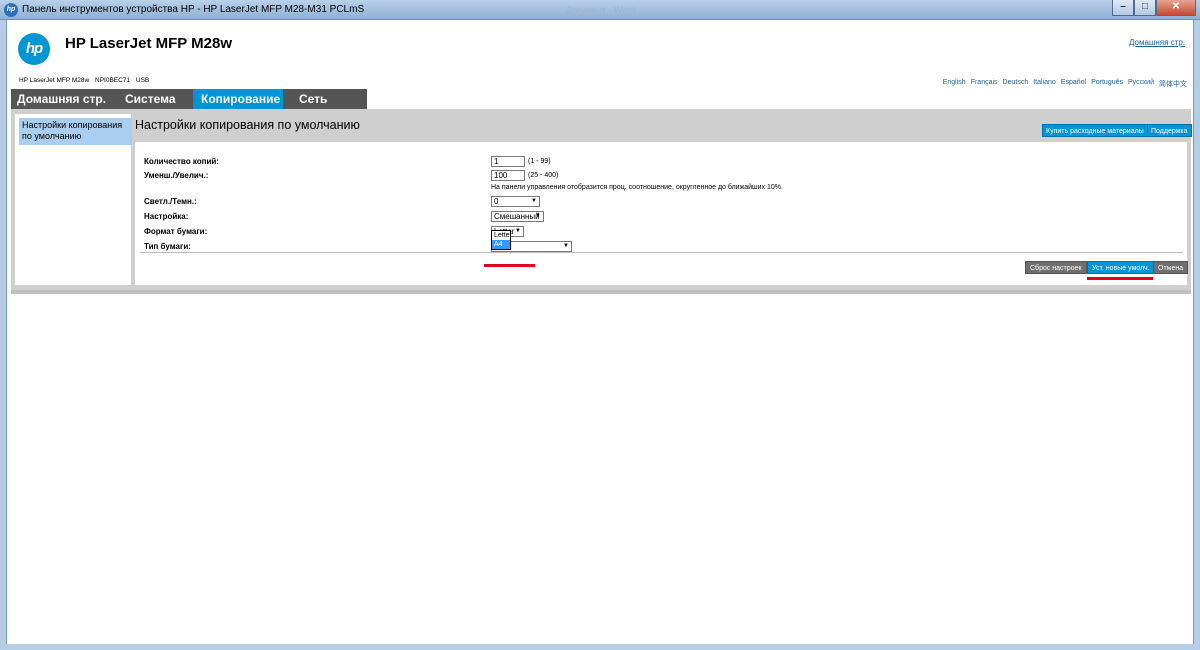 This screenshot has height=650, width=1200. Describe the element at coordinates (54, 80) in the screenshot. I see `device-model: HP LaserJet MFP M28w` at that location.